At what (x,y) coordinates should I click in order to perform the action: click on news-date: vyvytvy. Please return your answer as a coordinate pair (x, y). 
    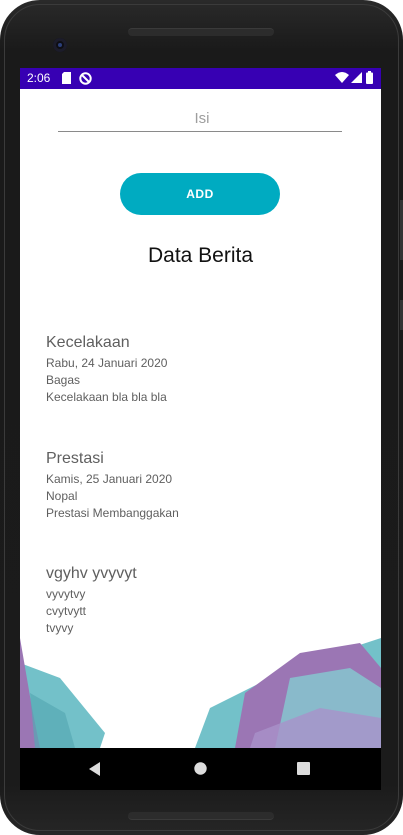
    Looking at the image, I should click on (66, 594).